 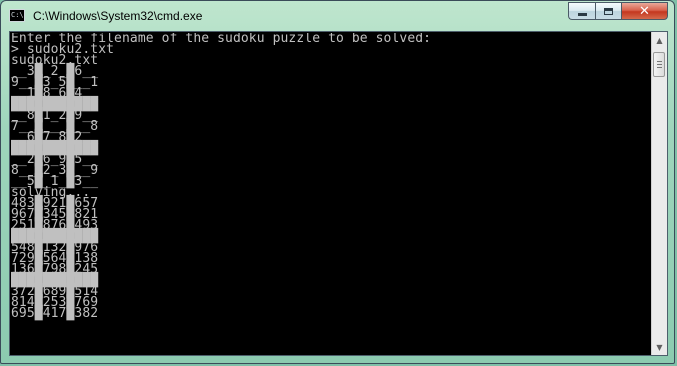 I want to click on console-line: 136█798█245, so click(x=55, y=269).